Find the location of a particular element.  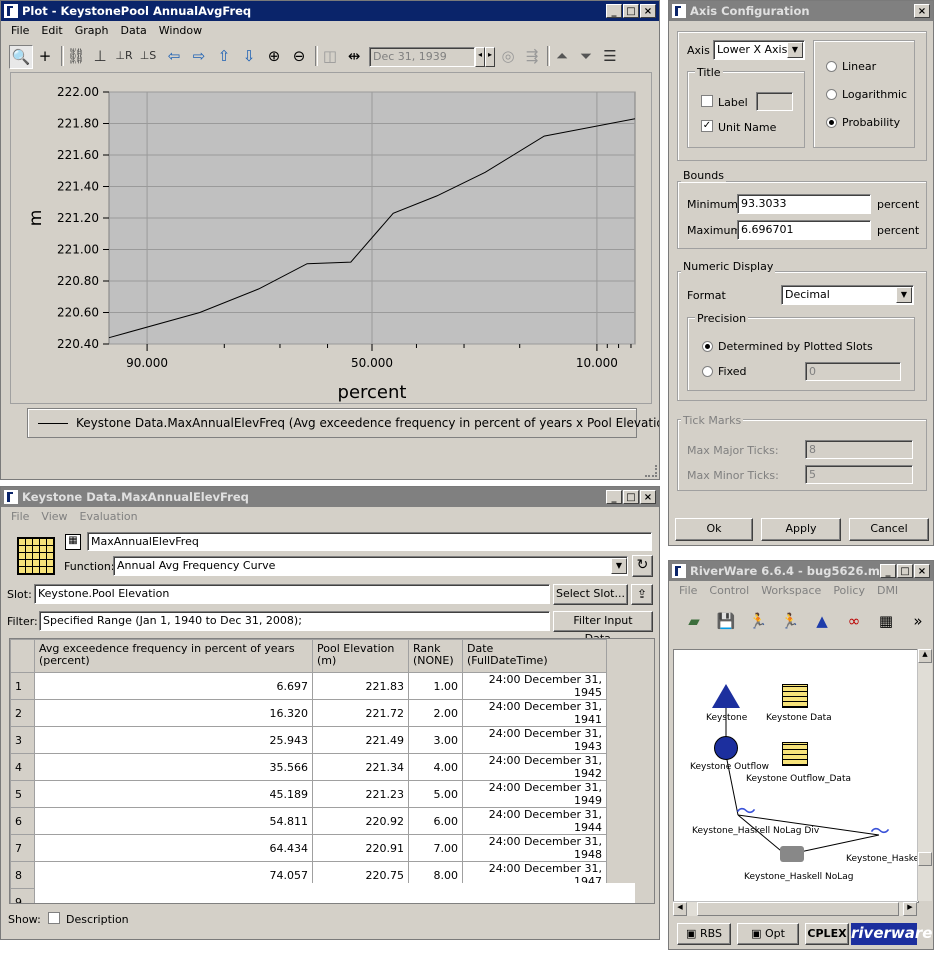

table-row: 3 25.943 221.49 3.00 24:00 December 31, 1943 is located at coordinates (308, 740).